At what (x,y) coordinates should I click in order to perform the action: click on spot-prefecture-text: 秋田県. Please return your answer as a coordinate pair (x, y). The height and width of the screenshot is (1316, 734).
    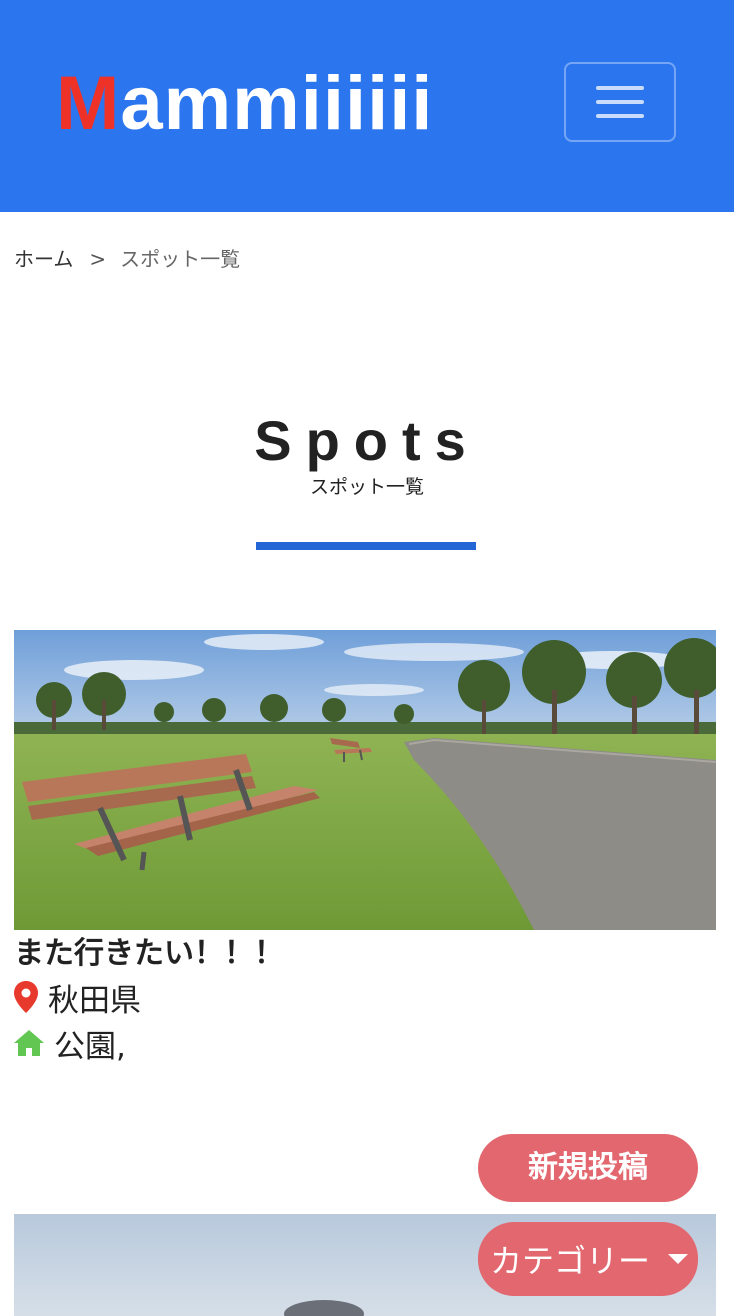
    Looking at the image, I should click on (94, 1000).